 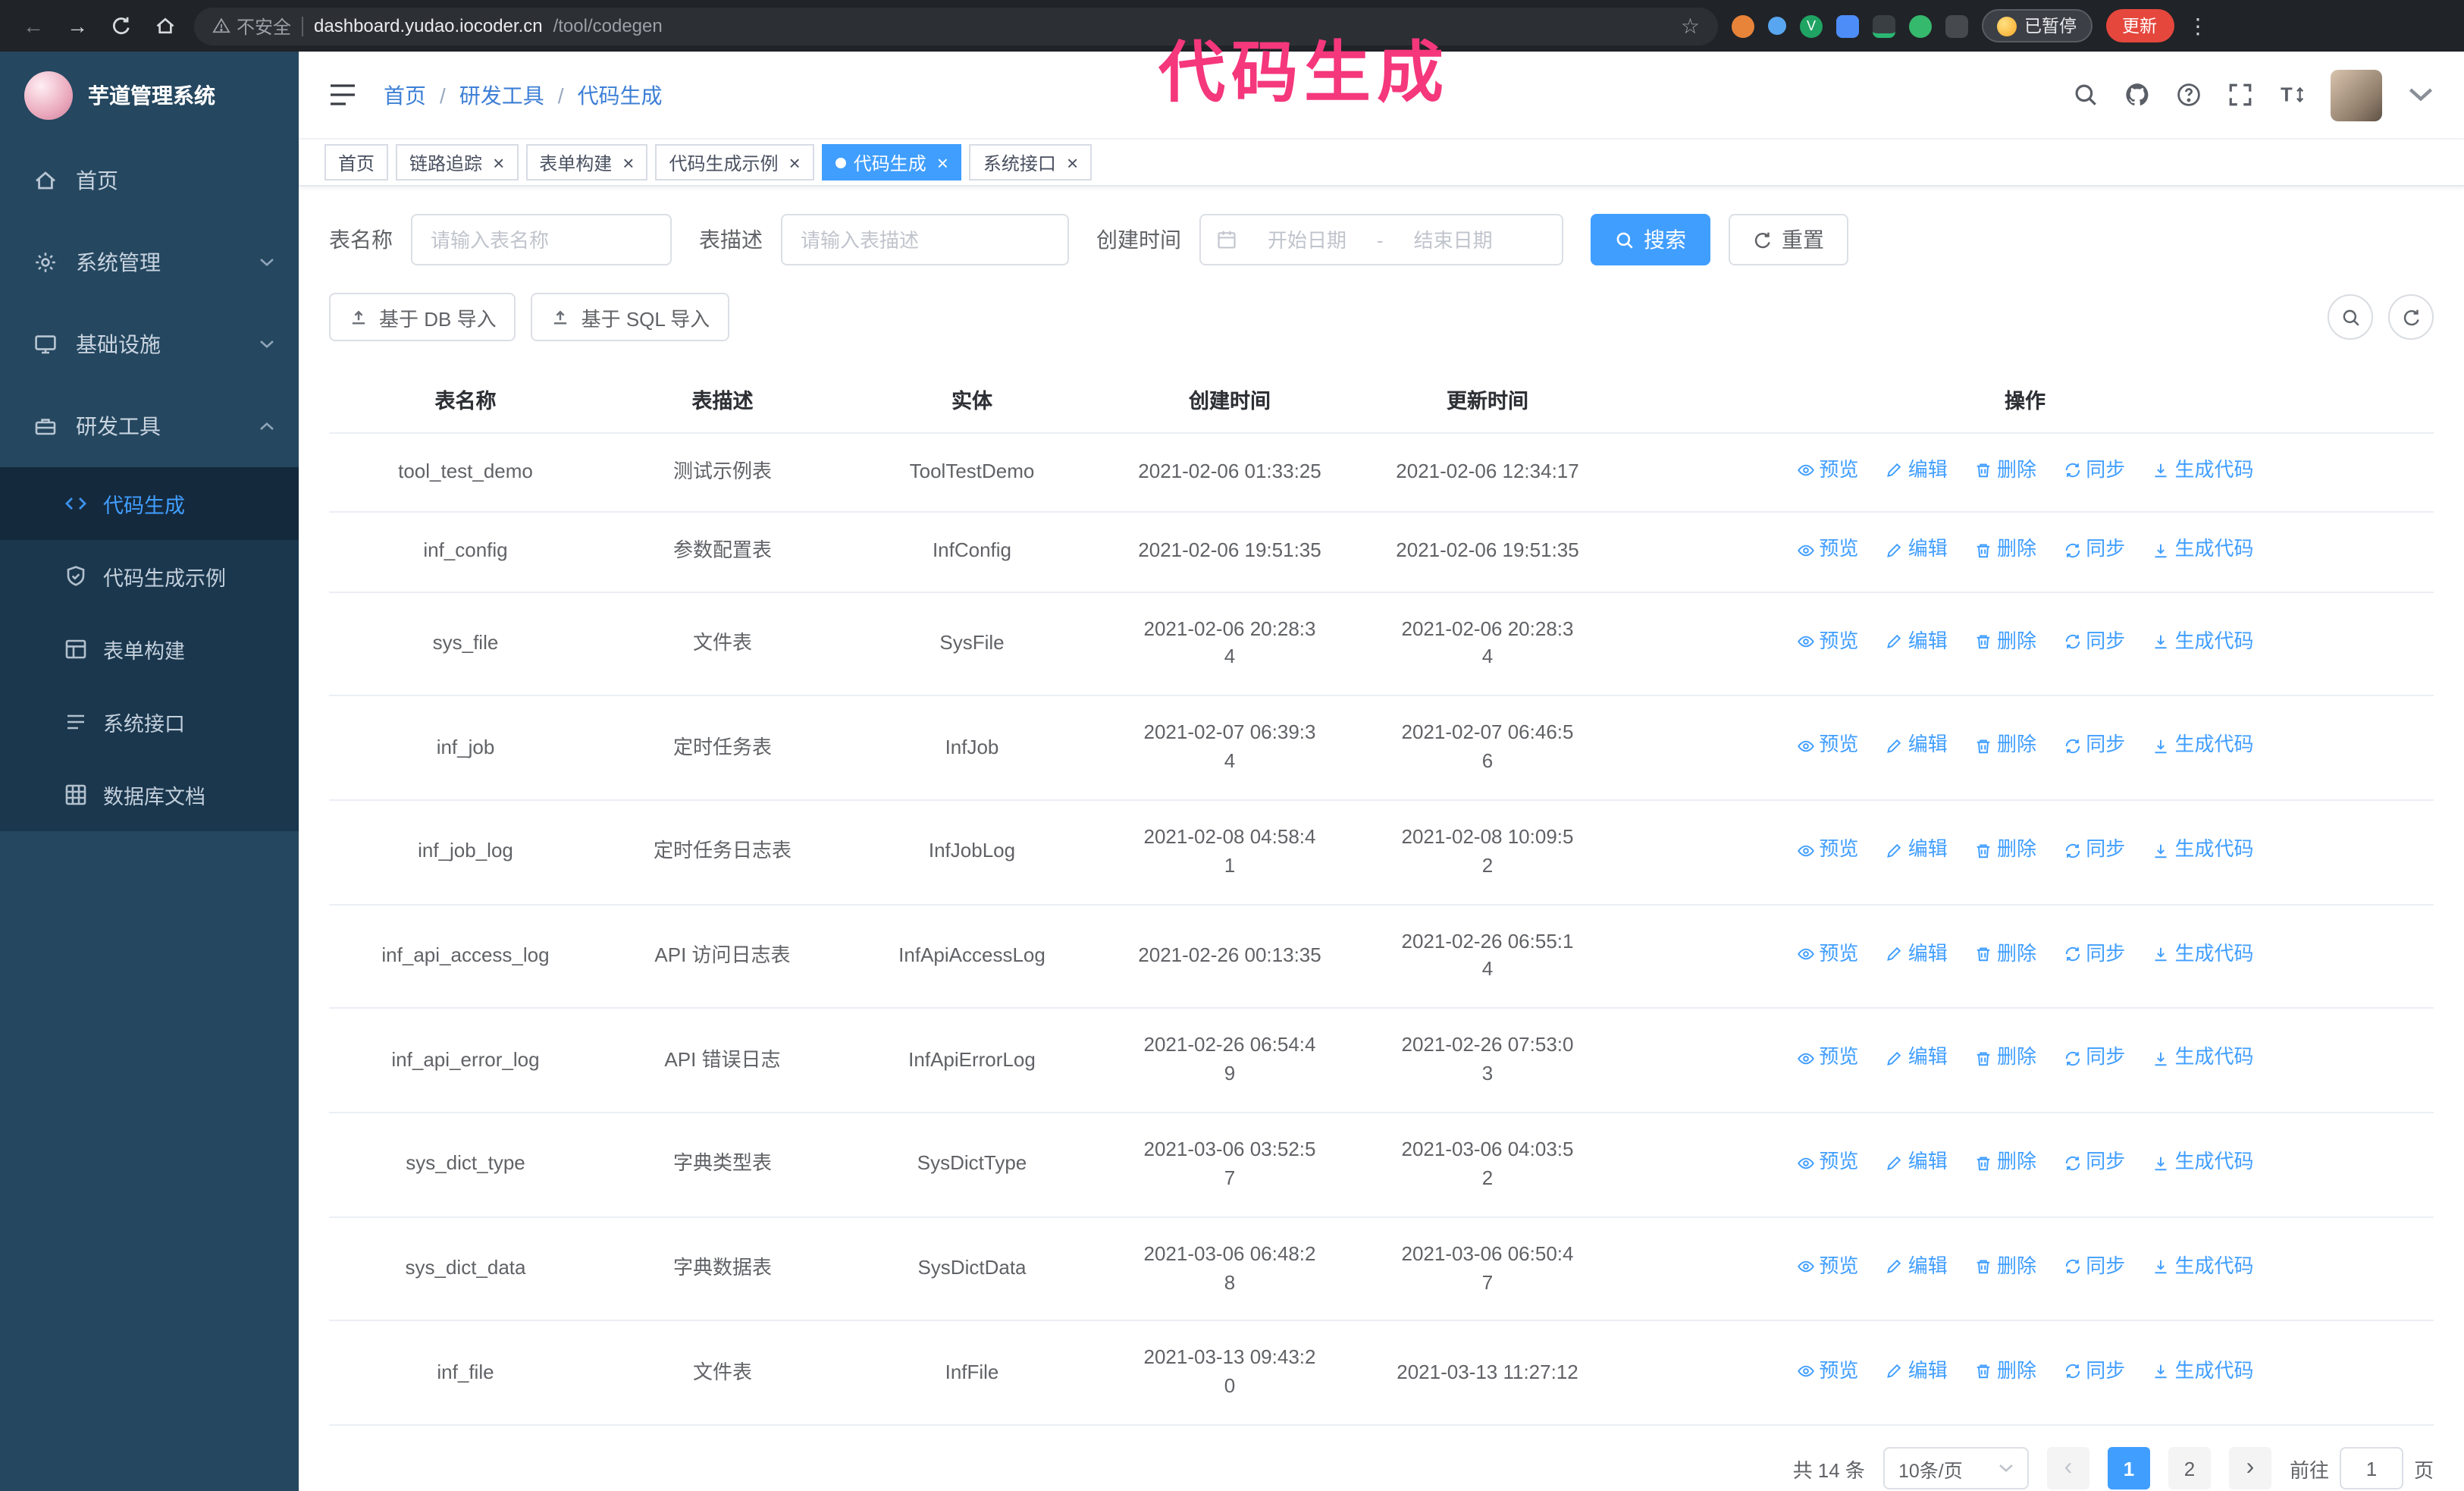 What do you see at coordinates (2198, 26) in the screenshot?
I see `kebab-menu-icon: ⋮` at bounding box center [2198, 26].